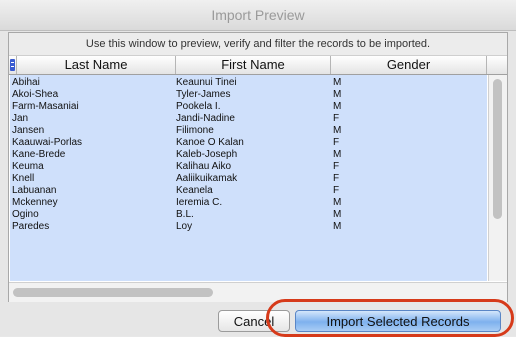 The height and width of the screenshot is (337, 516). I want to click on table-row: Akoi-Shea Tyler-James M, so click(248, 95).